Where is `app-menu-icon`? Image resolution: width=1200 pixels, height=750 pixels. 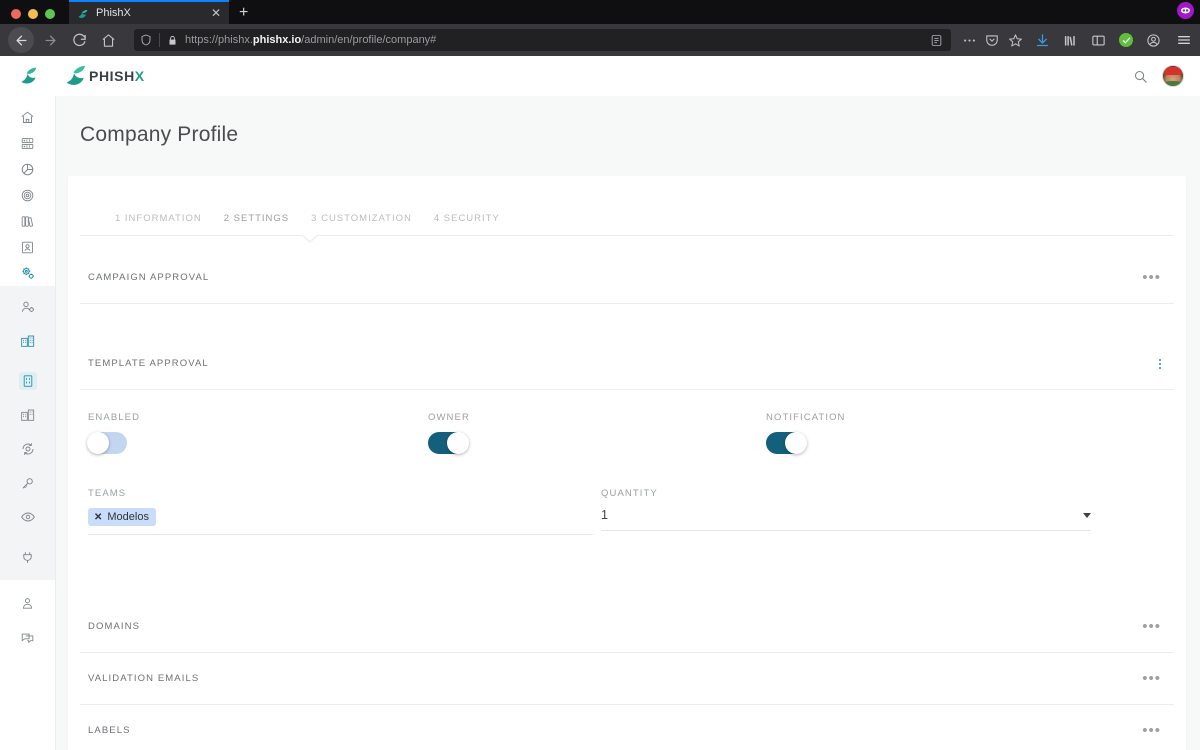 app-menu-icon is located at coordinates (1184, 40).